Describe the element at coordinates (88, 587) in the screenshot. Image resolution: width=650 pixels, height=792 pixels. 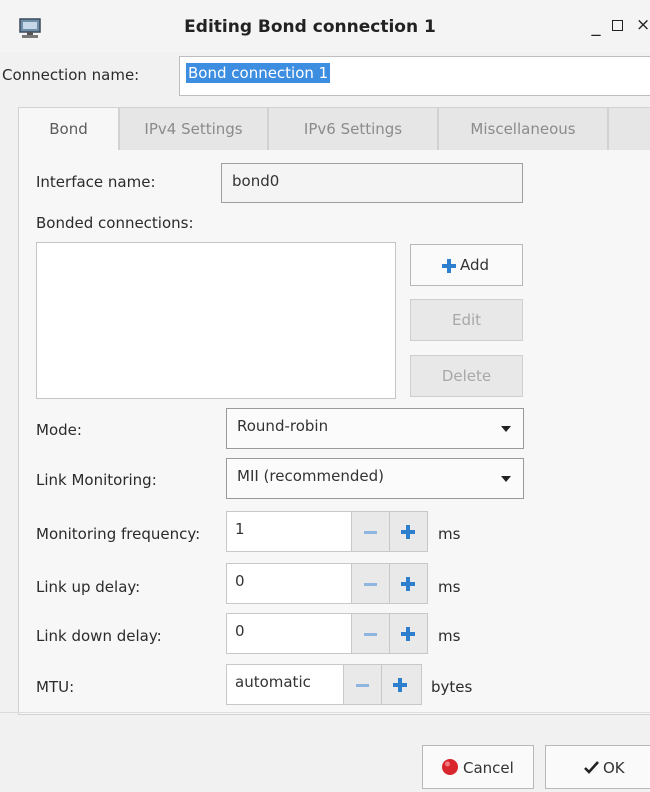
I see `link-up-delay-label: Link up delay:` at that location.